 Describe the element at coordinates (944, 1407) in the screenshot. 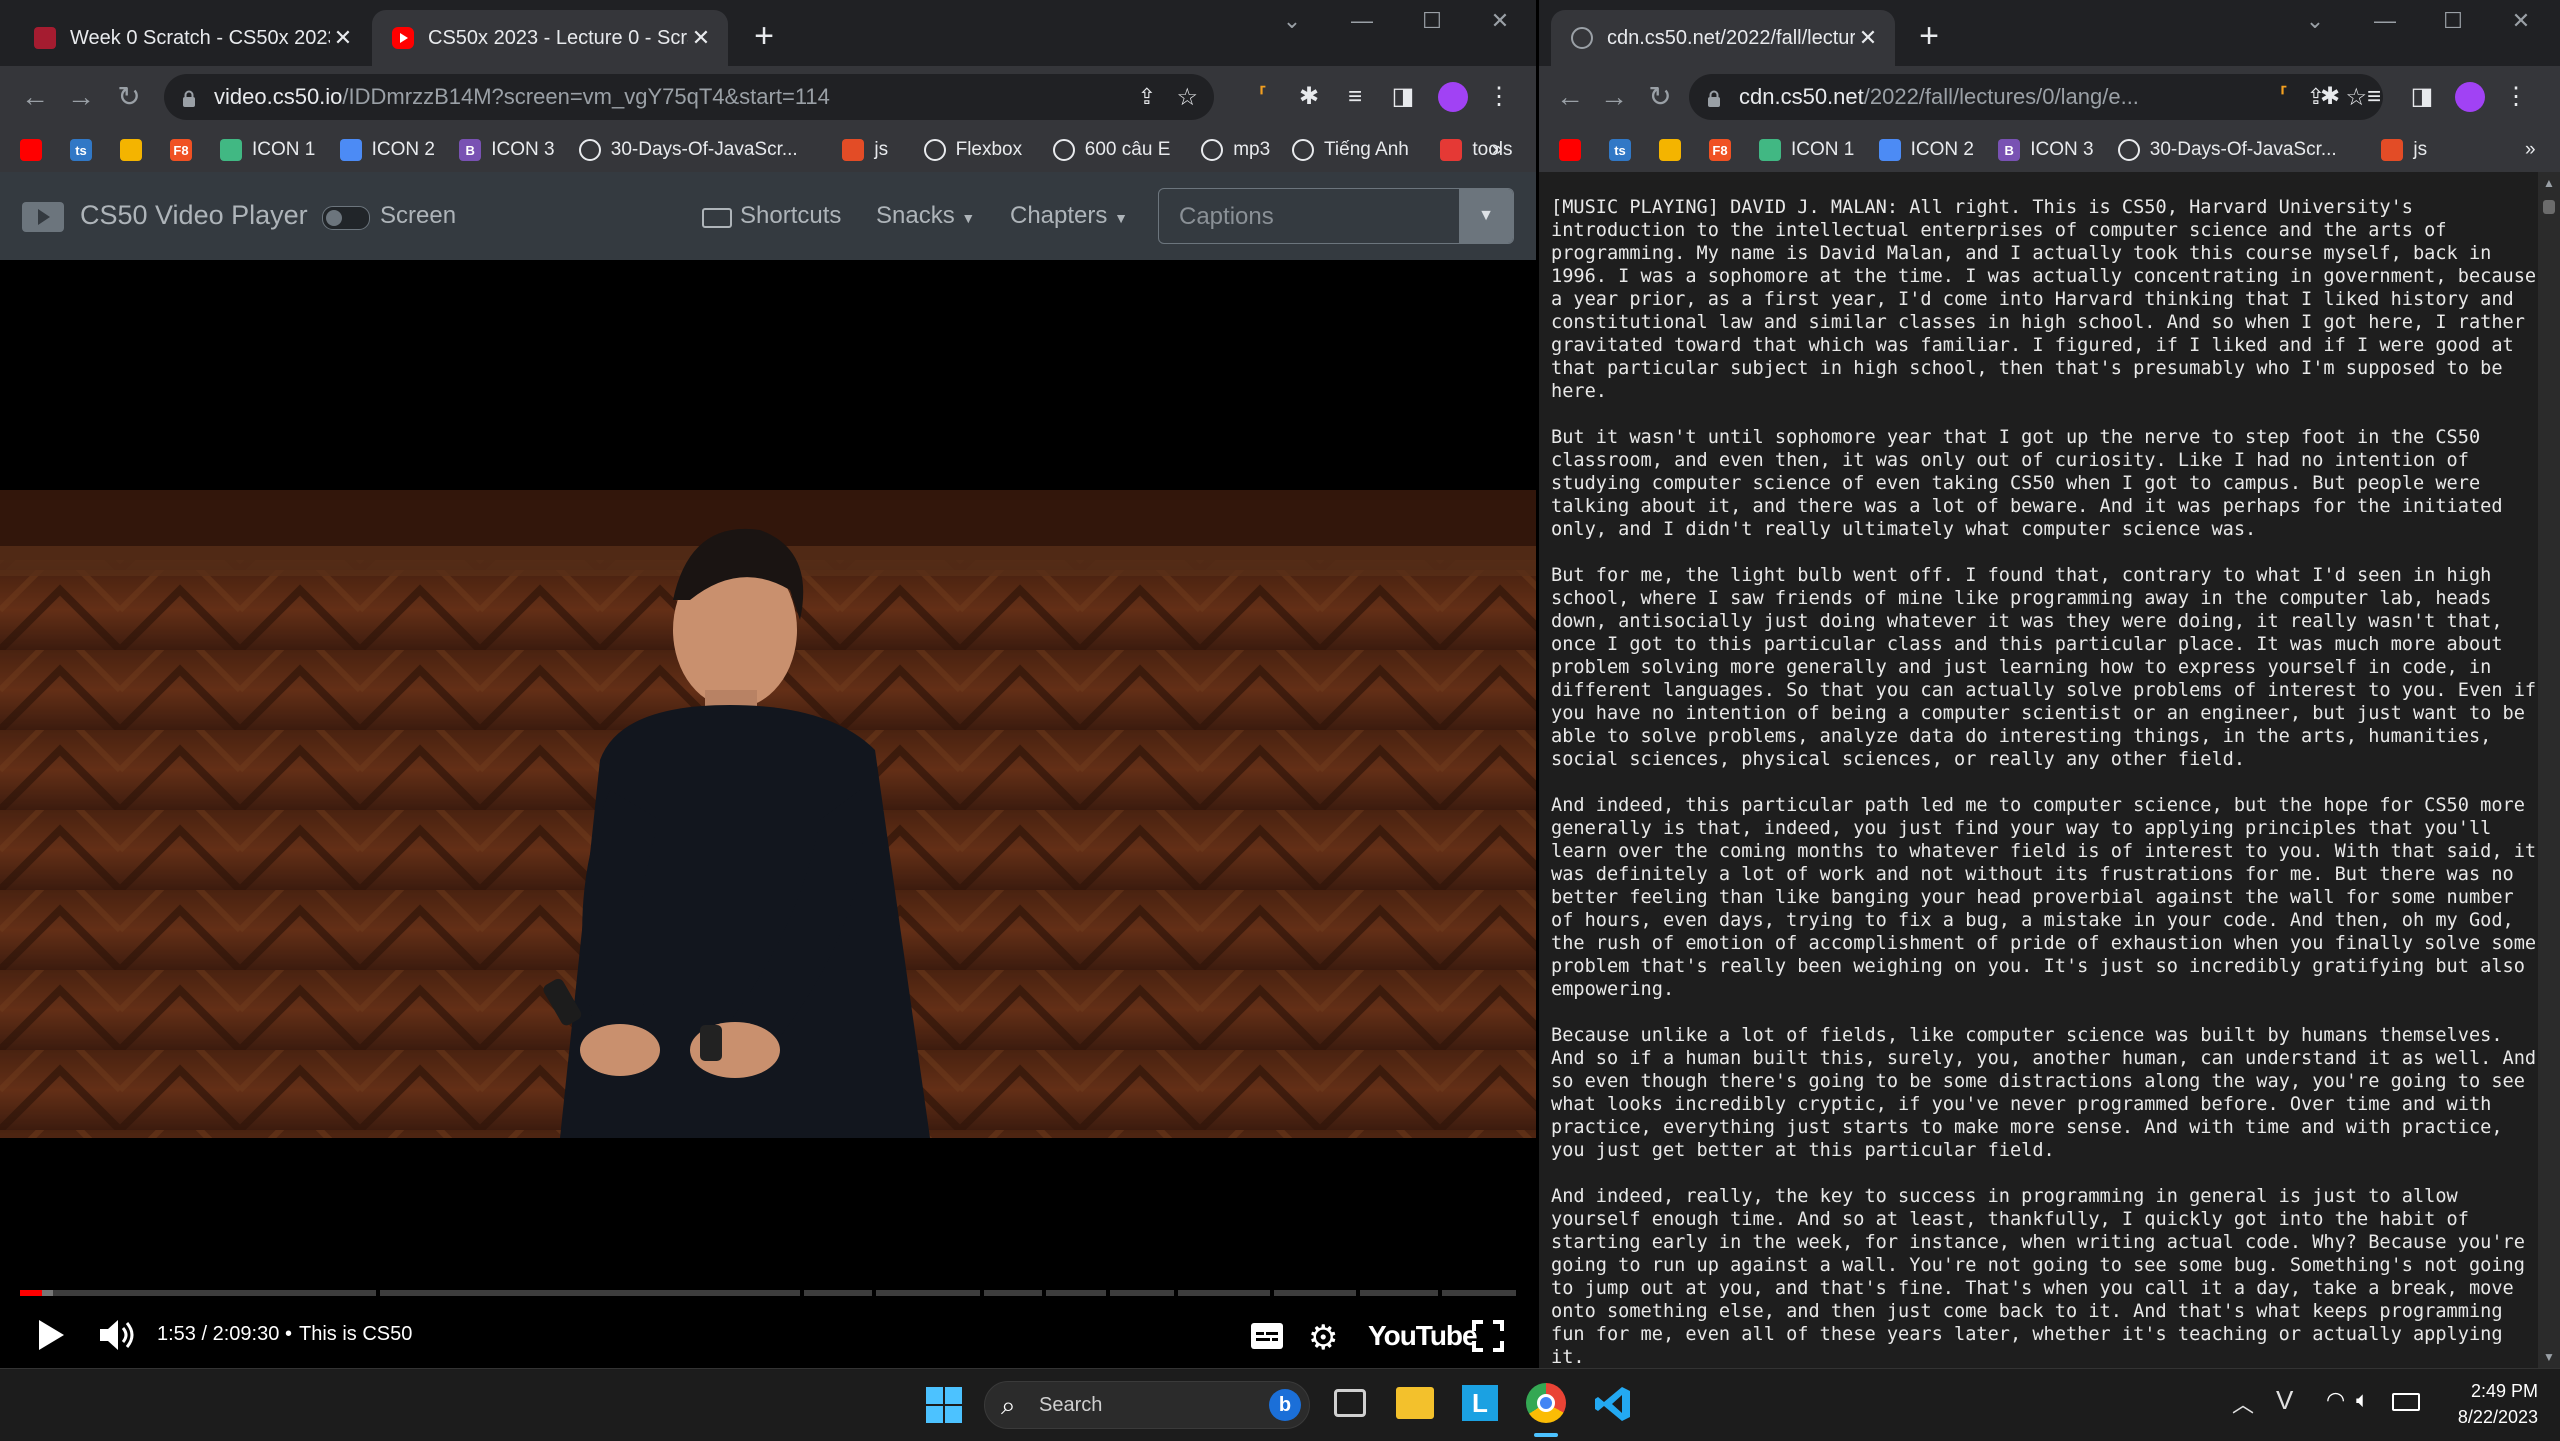

I see `start-button` at that location.